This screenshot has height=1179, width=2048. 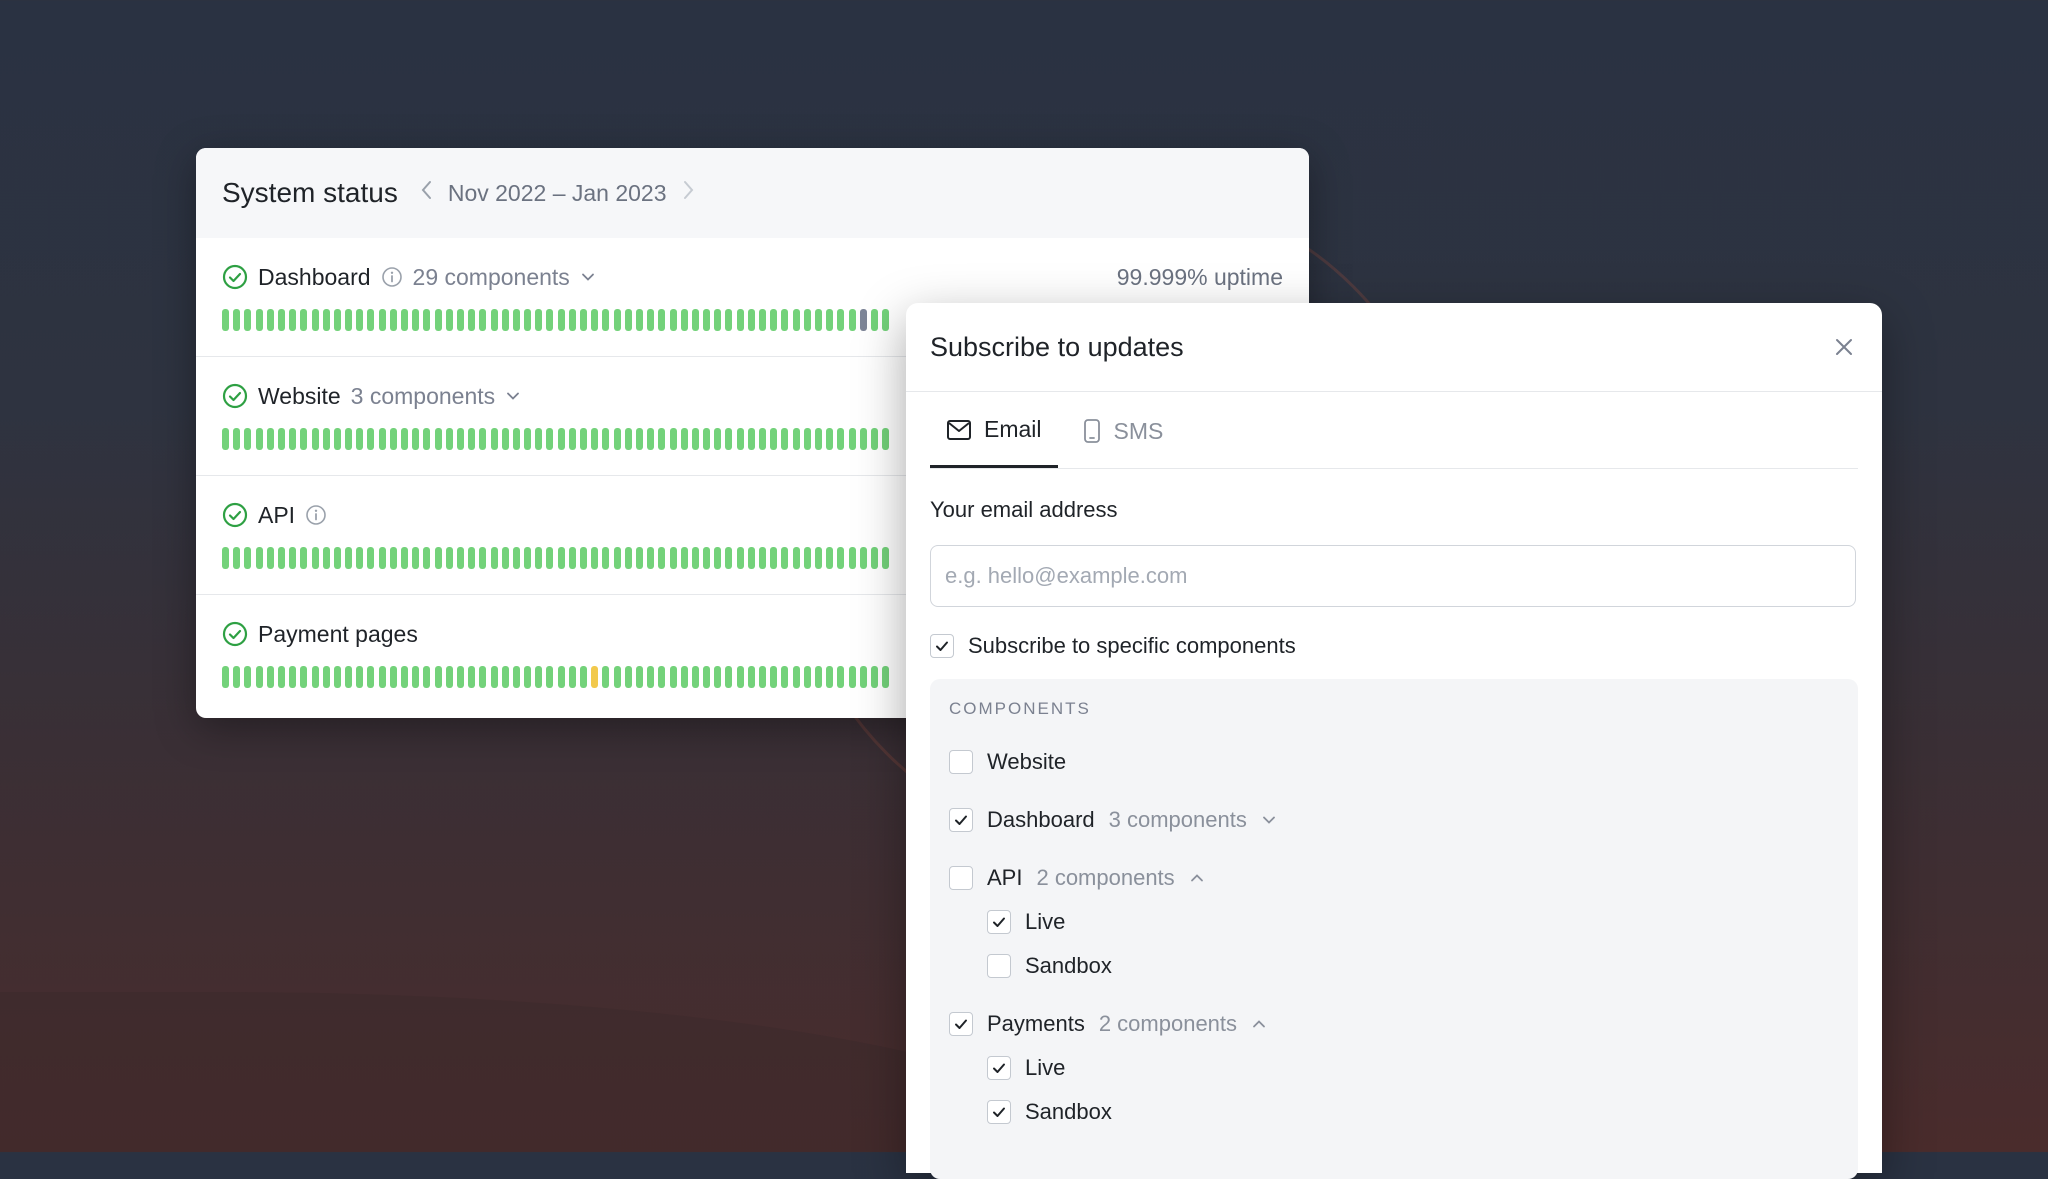 What do you see at coordinates (1105, 878) in the screenshot?
I see `component-count: 2 components` at bounding box center [1105, 878].